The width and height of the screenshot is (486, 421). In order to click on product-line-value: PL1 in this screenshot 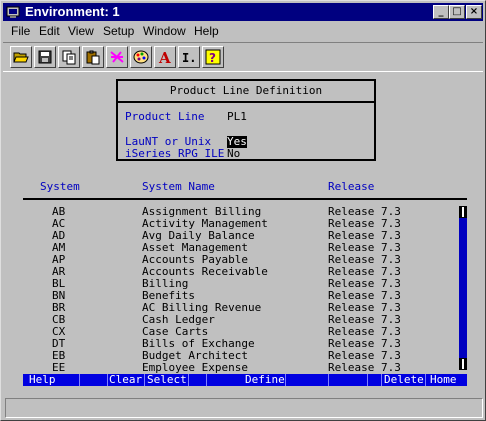, I will do `click(237, 117)`.